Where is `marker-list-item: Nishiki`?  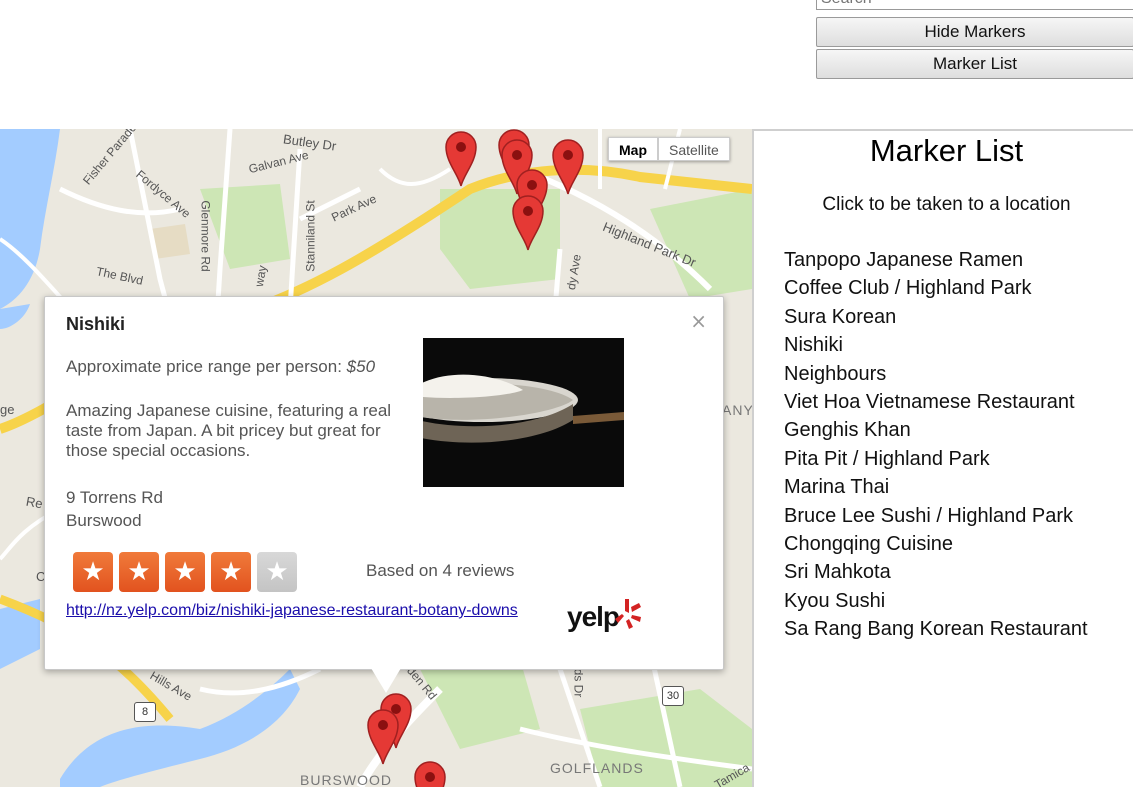 marker-list-item: Nishiki is located at coordinates (936, 345).